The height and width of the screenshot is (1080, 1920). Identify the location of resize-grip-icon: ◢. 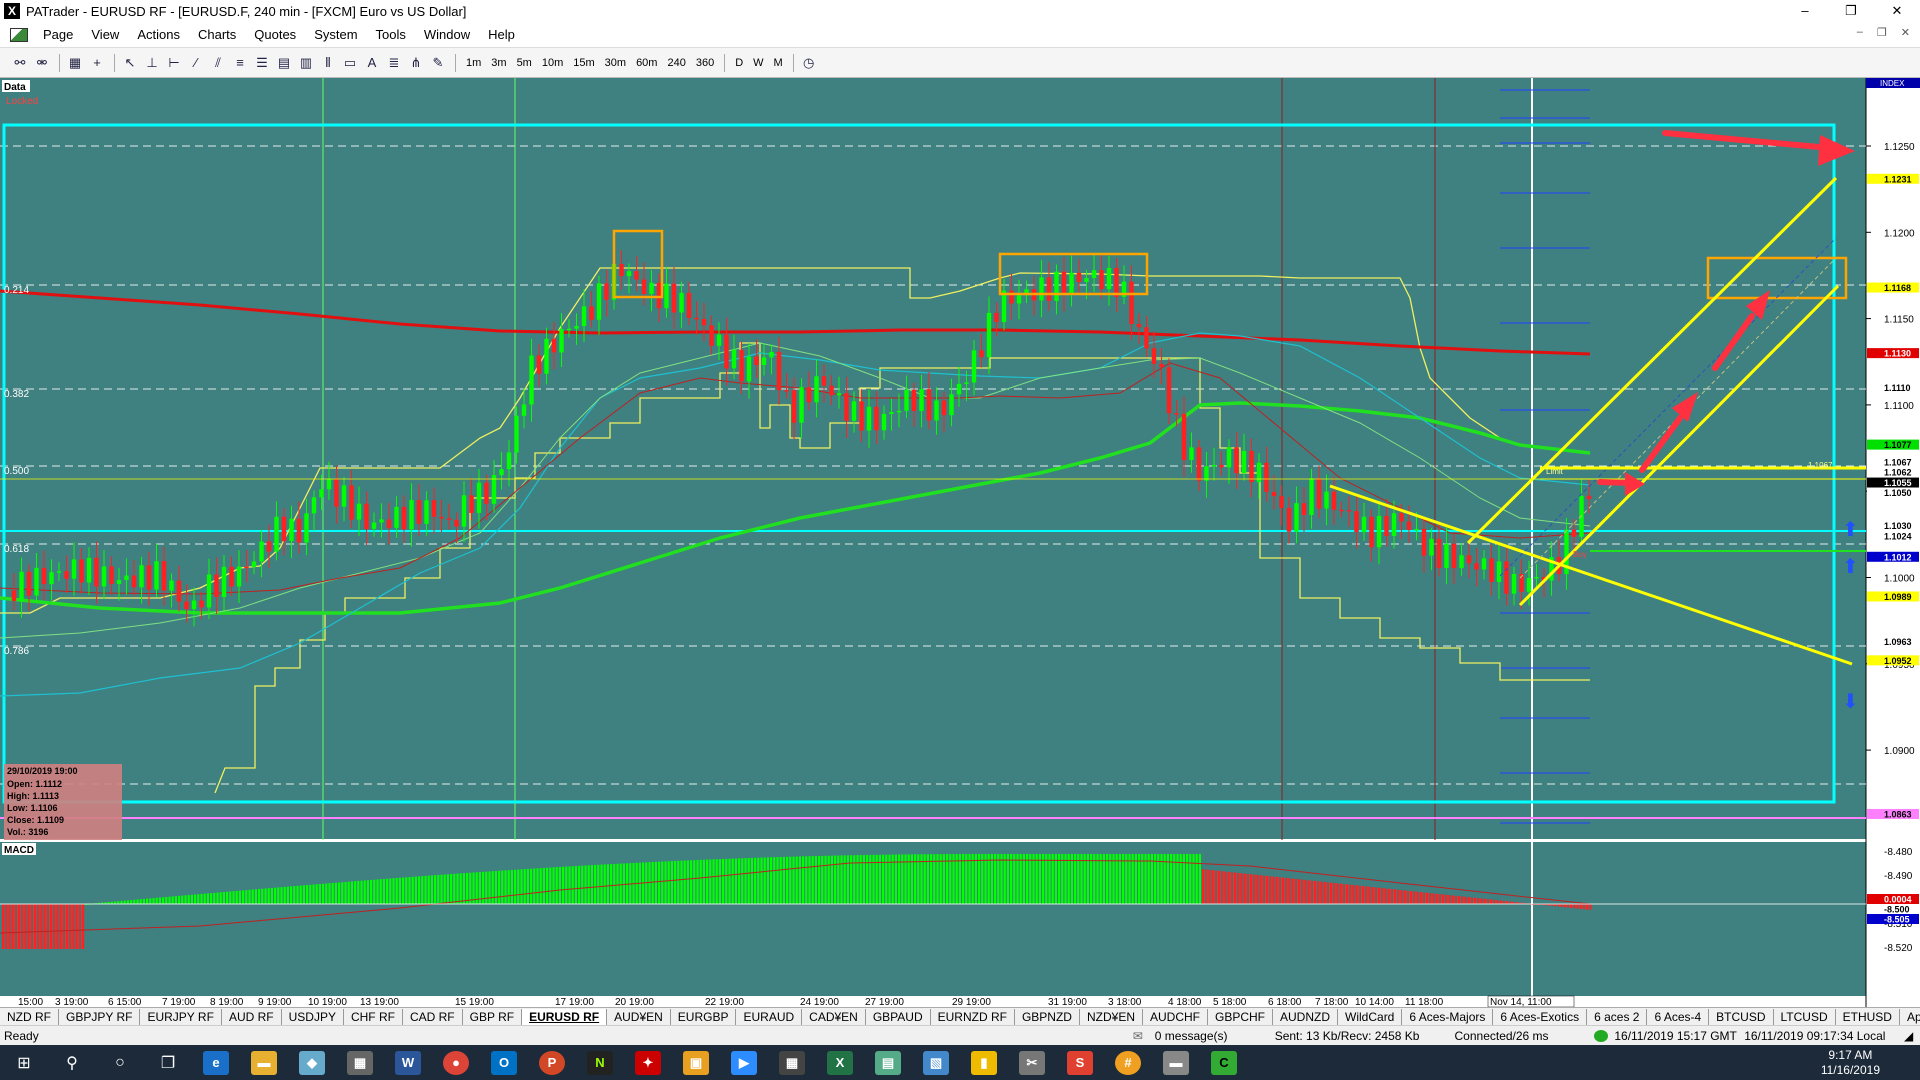
(1912, 1036).